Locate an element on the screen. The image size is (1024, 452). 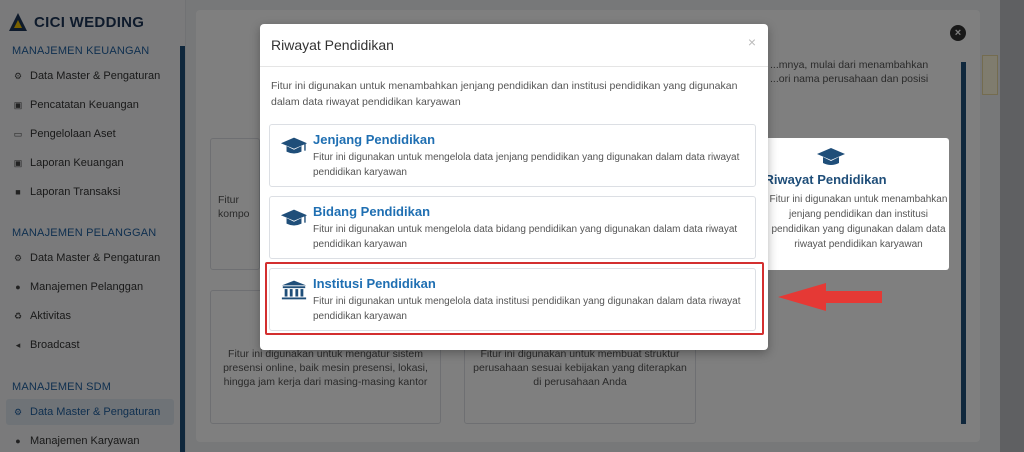
highlight-box is located at coordinates (514, 298).